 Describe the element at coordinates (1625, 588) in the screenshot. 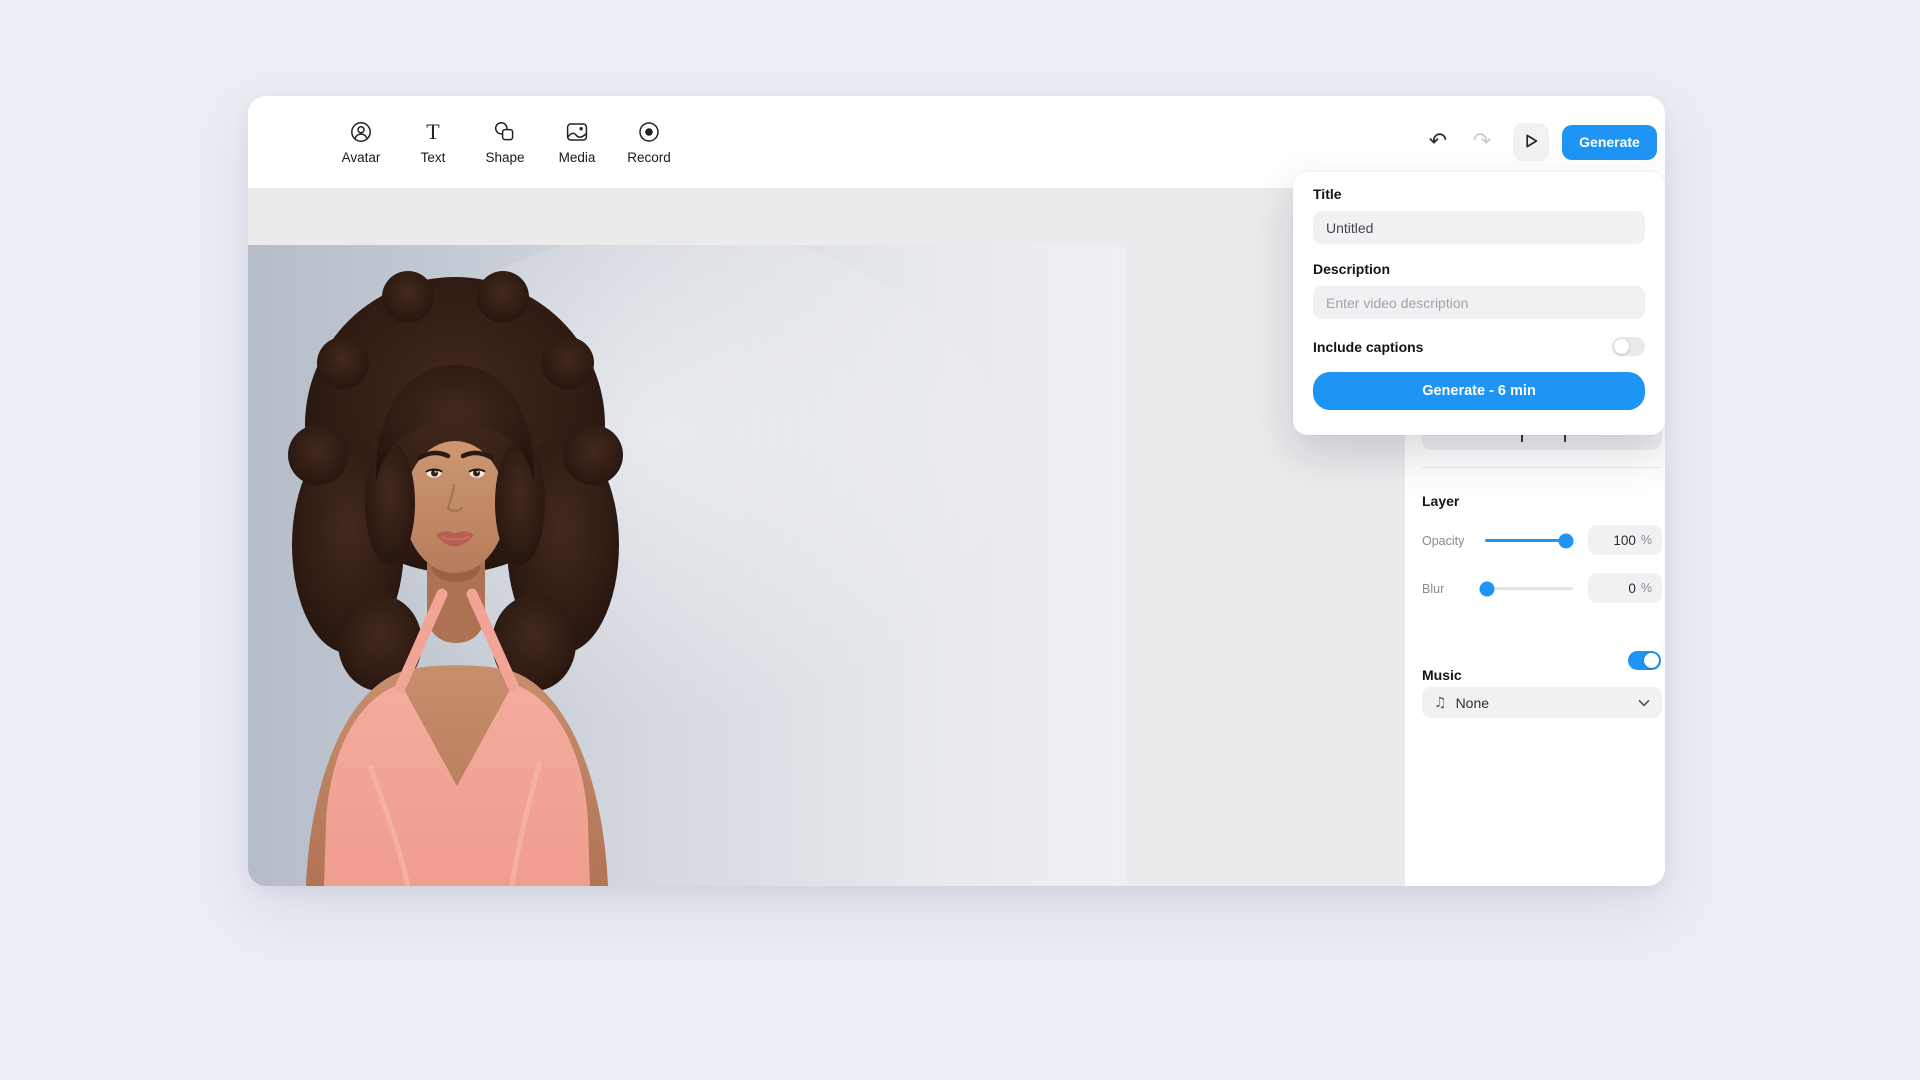

I see `blur-value-box: 0 %` at that location.